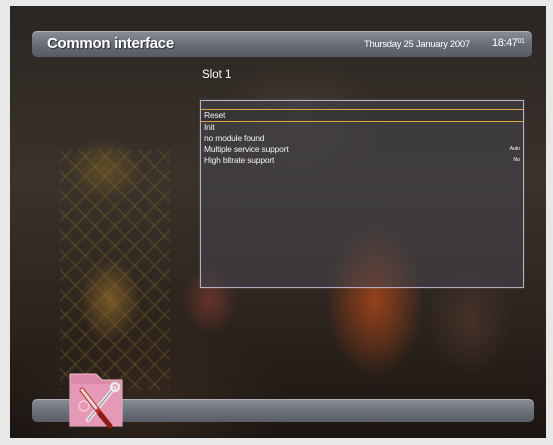 The image size is (553, 445). What do you see at coordinates (215, 115) in the screenshot?
I see `menu-item-label: Reset` at bounding box center [215, 115].